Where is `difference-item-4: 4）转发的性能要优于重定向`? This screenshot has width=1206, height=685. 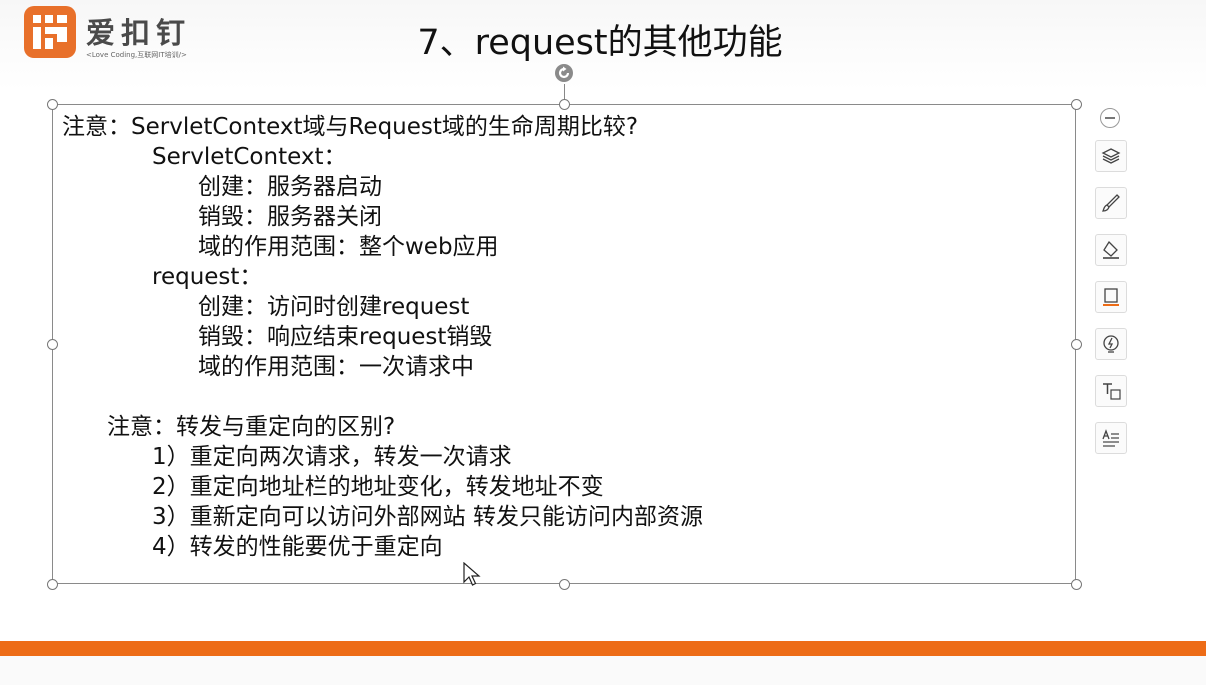
difference-item-4: 4）转发的性能要优于重定向 is located at coordinates (297, 547).